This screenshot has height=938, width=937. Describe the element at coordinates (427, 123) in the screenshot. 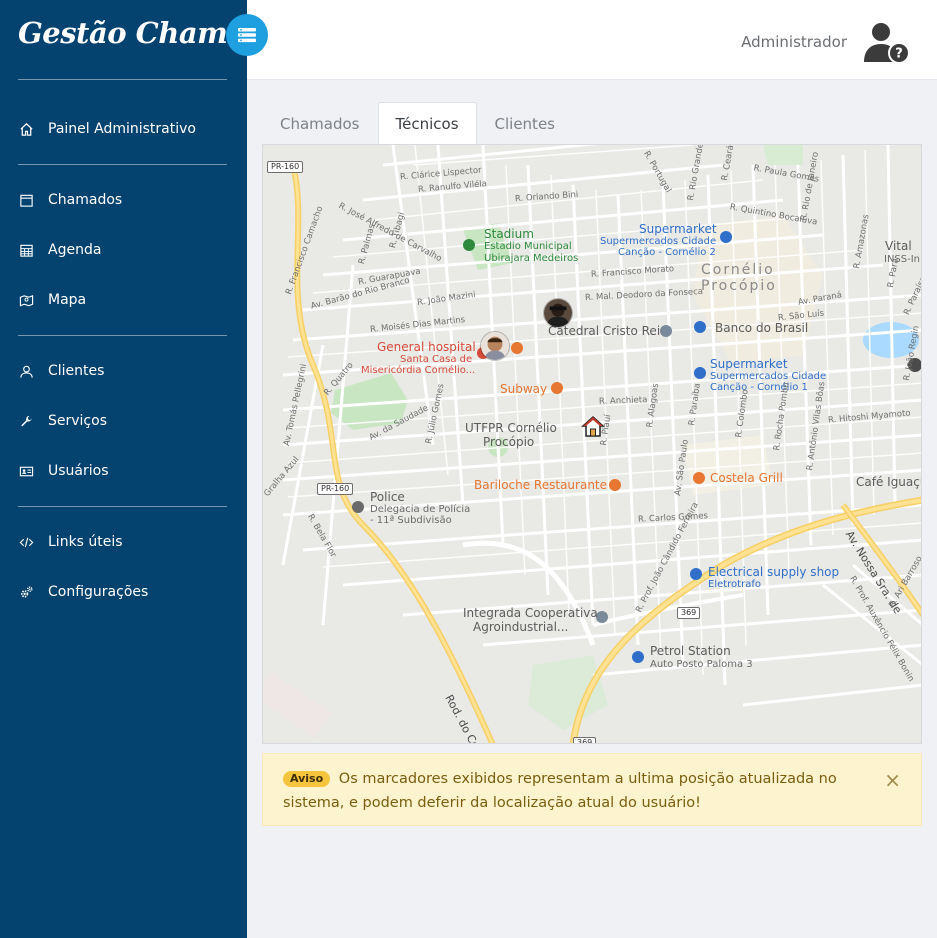

I see `tab-tecnicos: Técnicos` at that location.